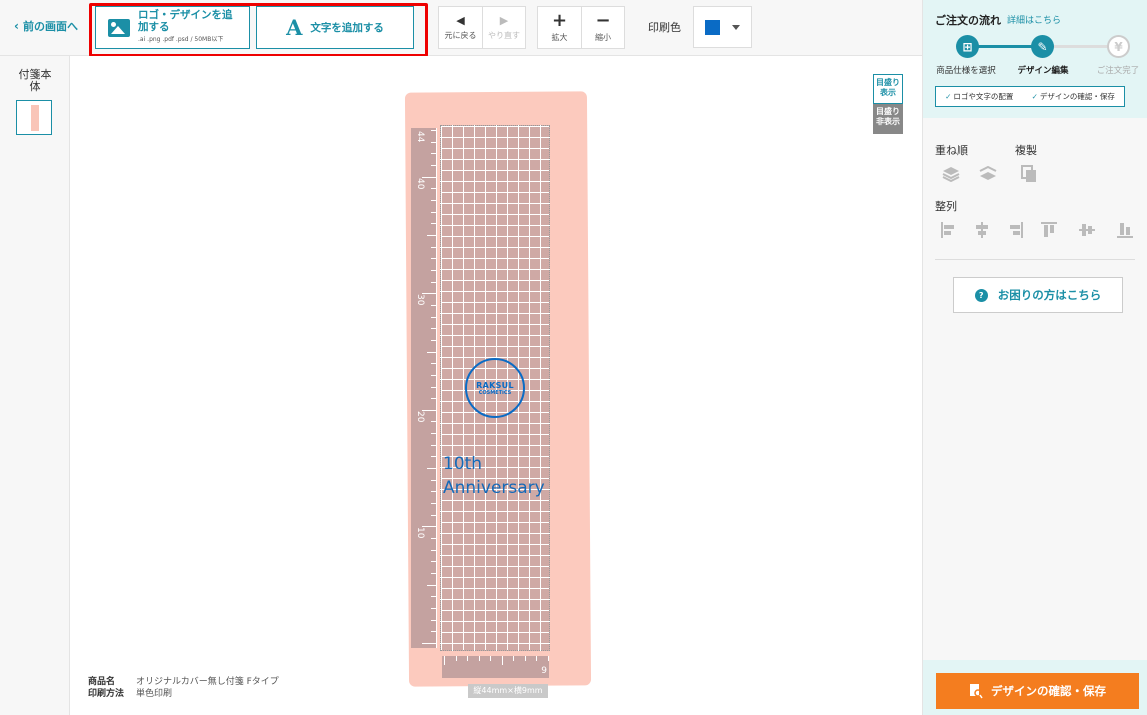  I want to click on help-button: ? お困りの方はこちら, so click(1038, 295).